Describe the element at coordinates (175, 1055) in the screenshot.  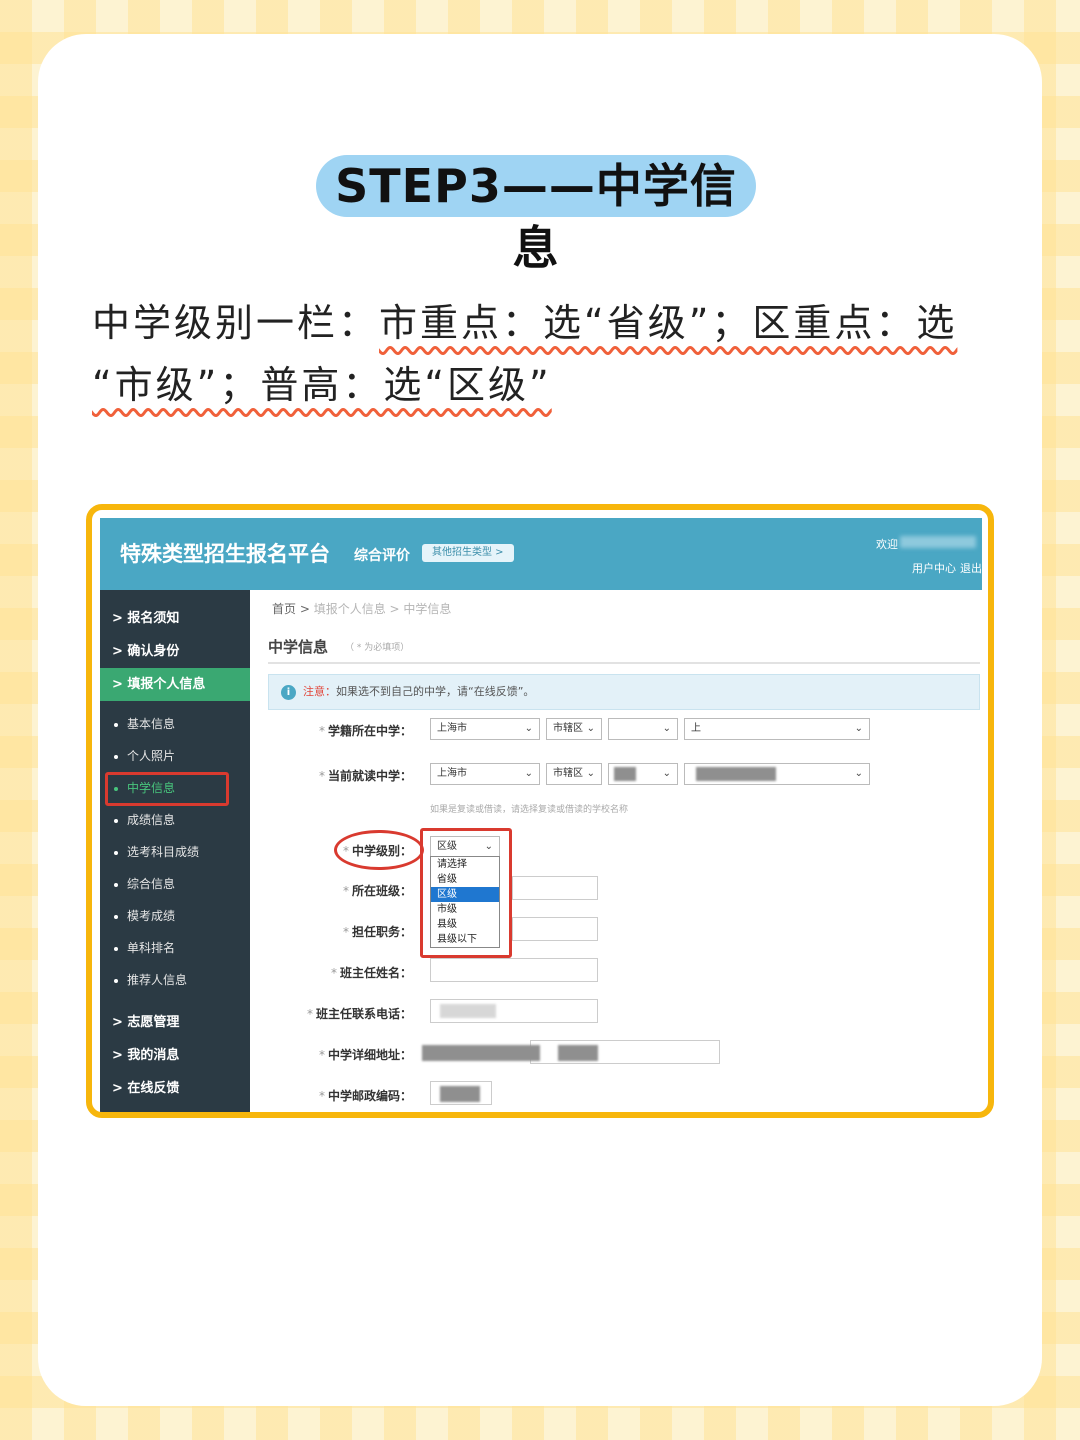
I see `sidebar-item-messages: > 我的消息` at that location.